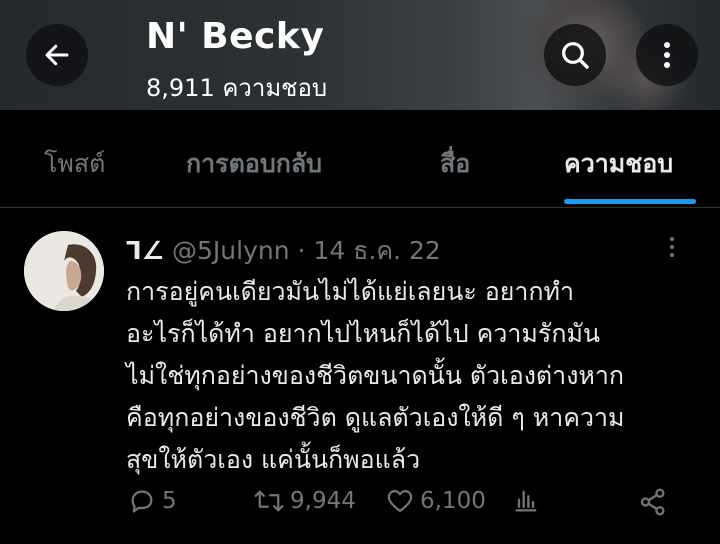 Image resolution: width=720 pixels, height=544 pixels. I want to click on search-button, so click(575, 55).